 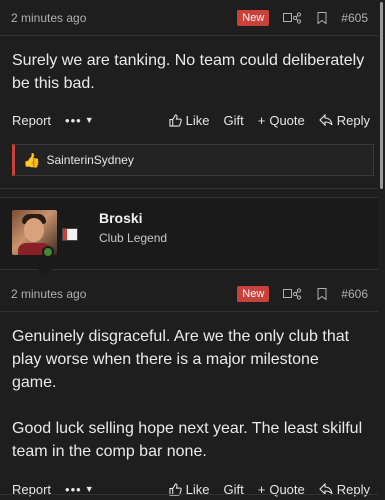 I want to click on quote-button: + Quote, so click(x=281, y=120).